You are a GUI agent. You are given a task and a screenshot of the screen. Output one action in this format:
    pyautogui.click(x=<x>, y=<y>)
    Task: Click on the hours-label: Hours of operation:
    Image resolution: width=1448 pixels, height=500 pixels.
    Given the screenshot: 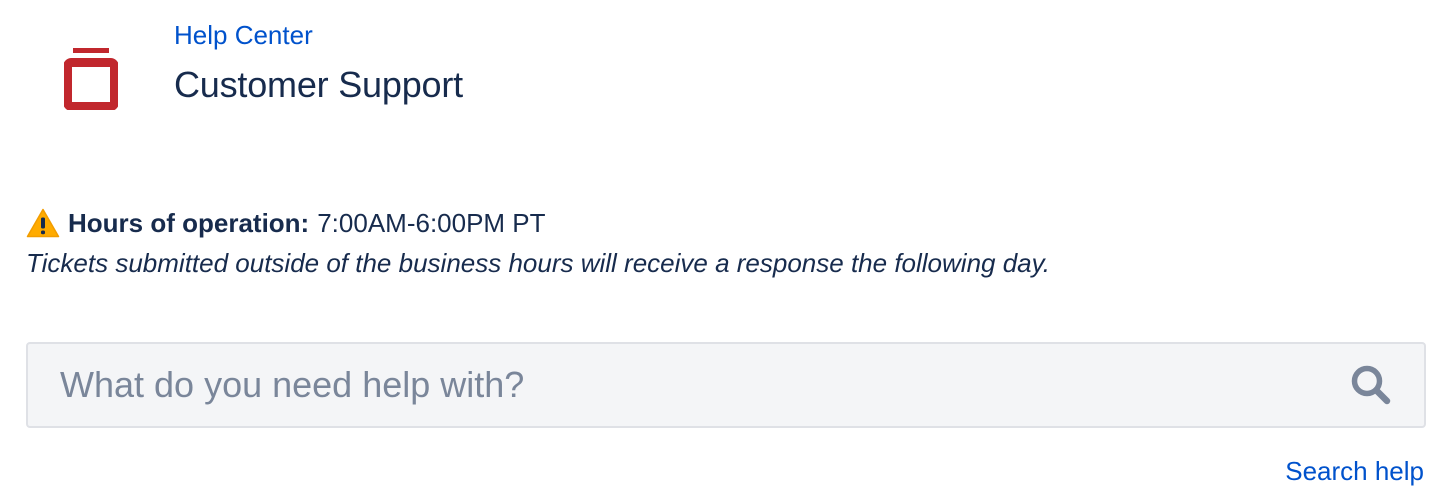 What is the action you would take?
    pyautogui.click(x=189, y=223)
    